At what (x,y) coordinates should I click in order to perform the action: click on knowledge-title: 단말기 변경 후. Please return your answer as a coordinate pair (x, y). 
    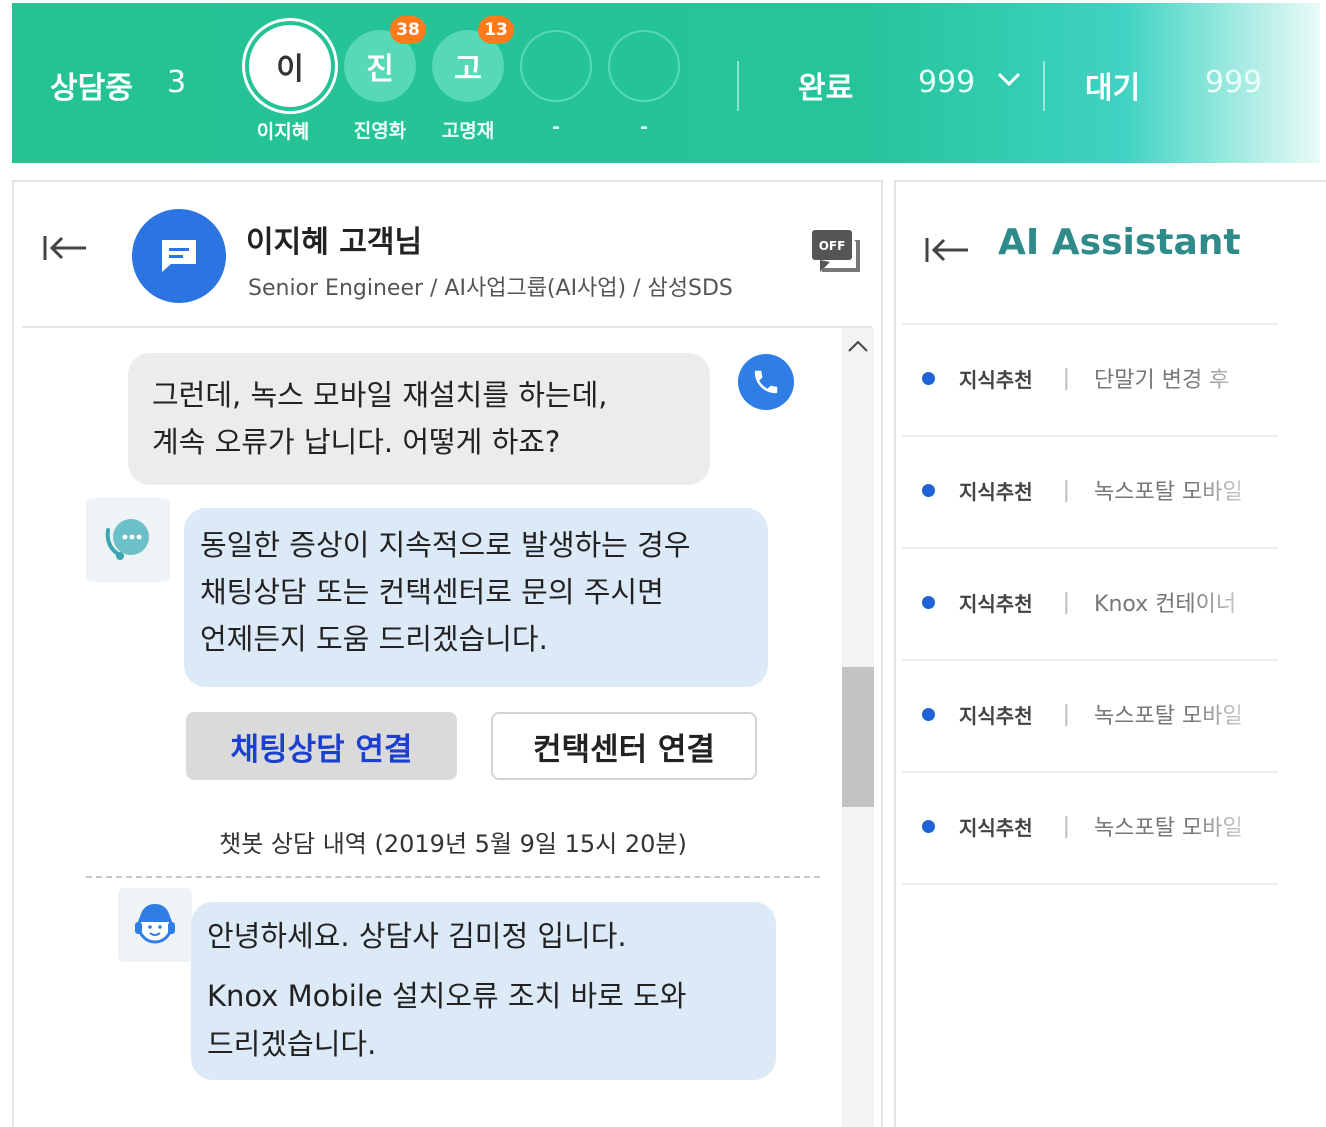
    Looking at the image, I should click on (1162, 380).